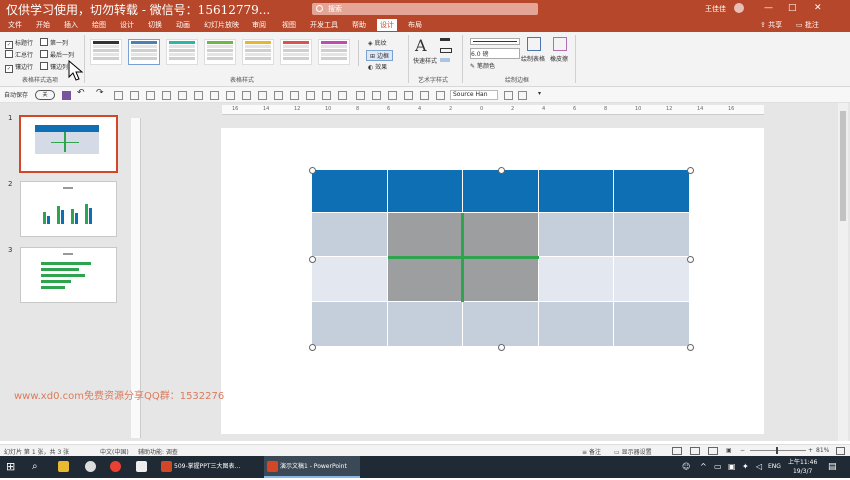  What do you see at coordinates (141, 466) in the screenshot?
I see `mail-icon` at bounding box center [141, 466].